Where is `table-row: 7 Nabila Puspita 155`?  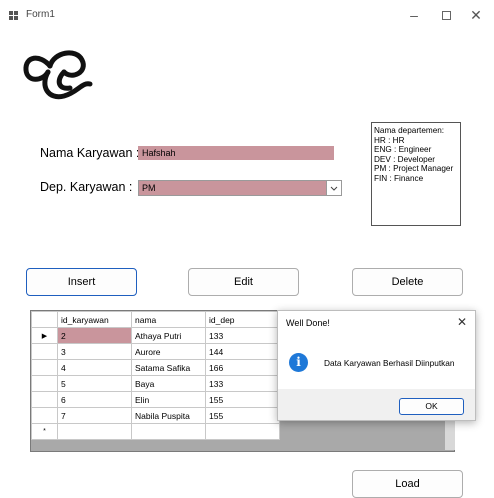 table-row: 7 Nabila Puspita 155 is located at coordinates (155, 415).